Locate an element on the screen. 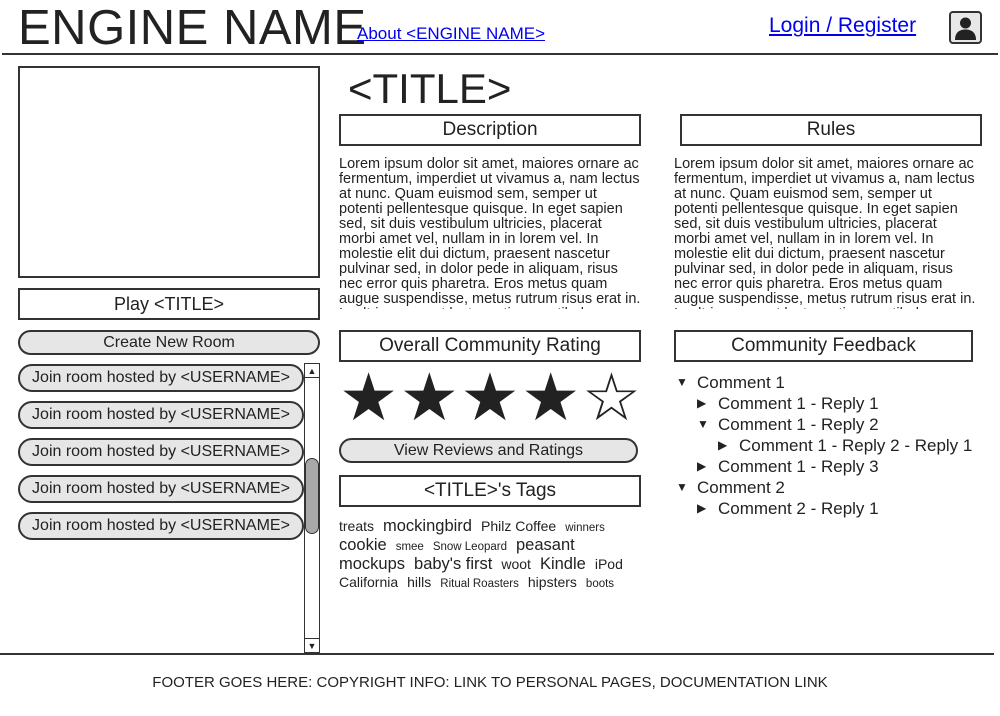  tag-link: Philz Coffee is located at coordinates (518, 526).